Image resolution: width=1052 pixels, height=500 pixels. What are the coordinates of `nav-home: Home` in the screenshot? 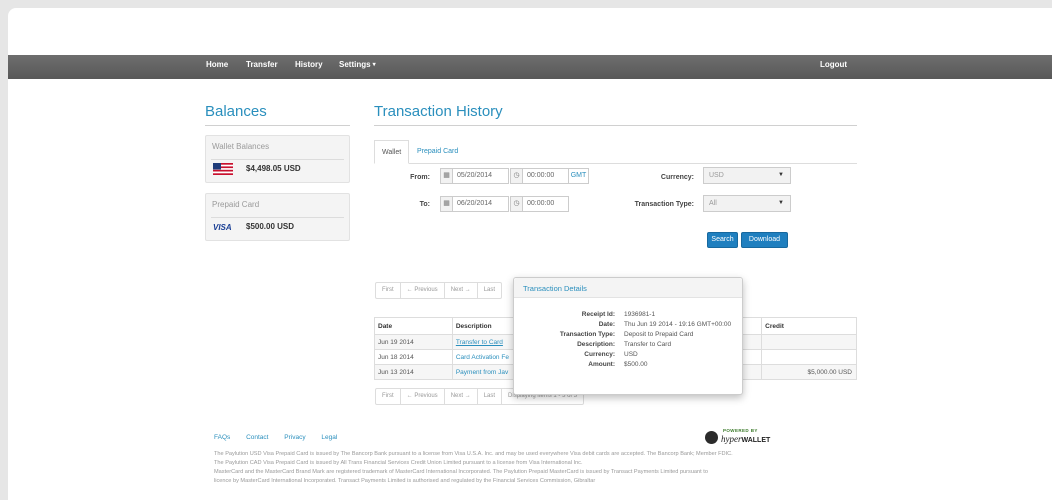 It's located at (217, 64).